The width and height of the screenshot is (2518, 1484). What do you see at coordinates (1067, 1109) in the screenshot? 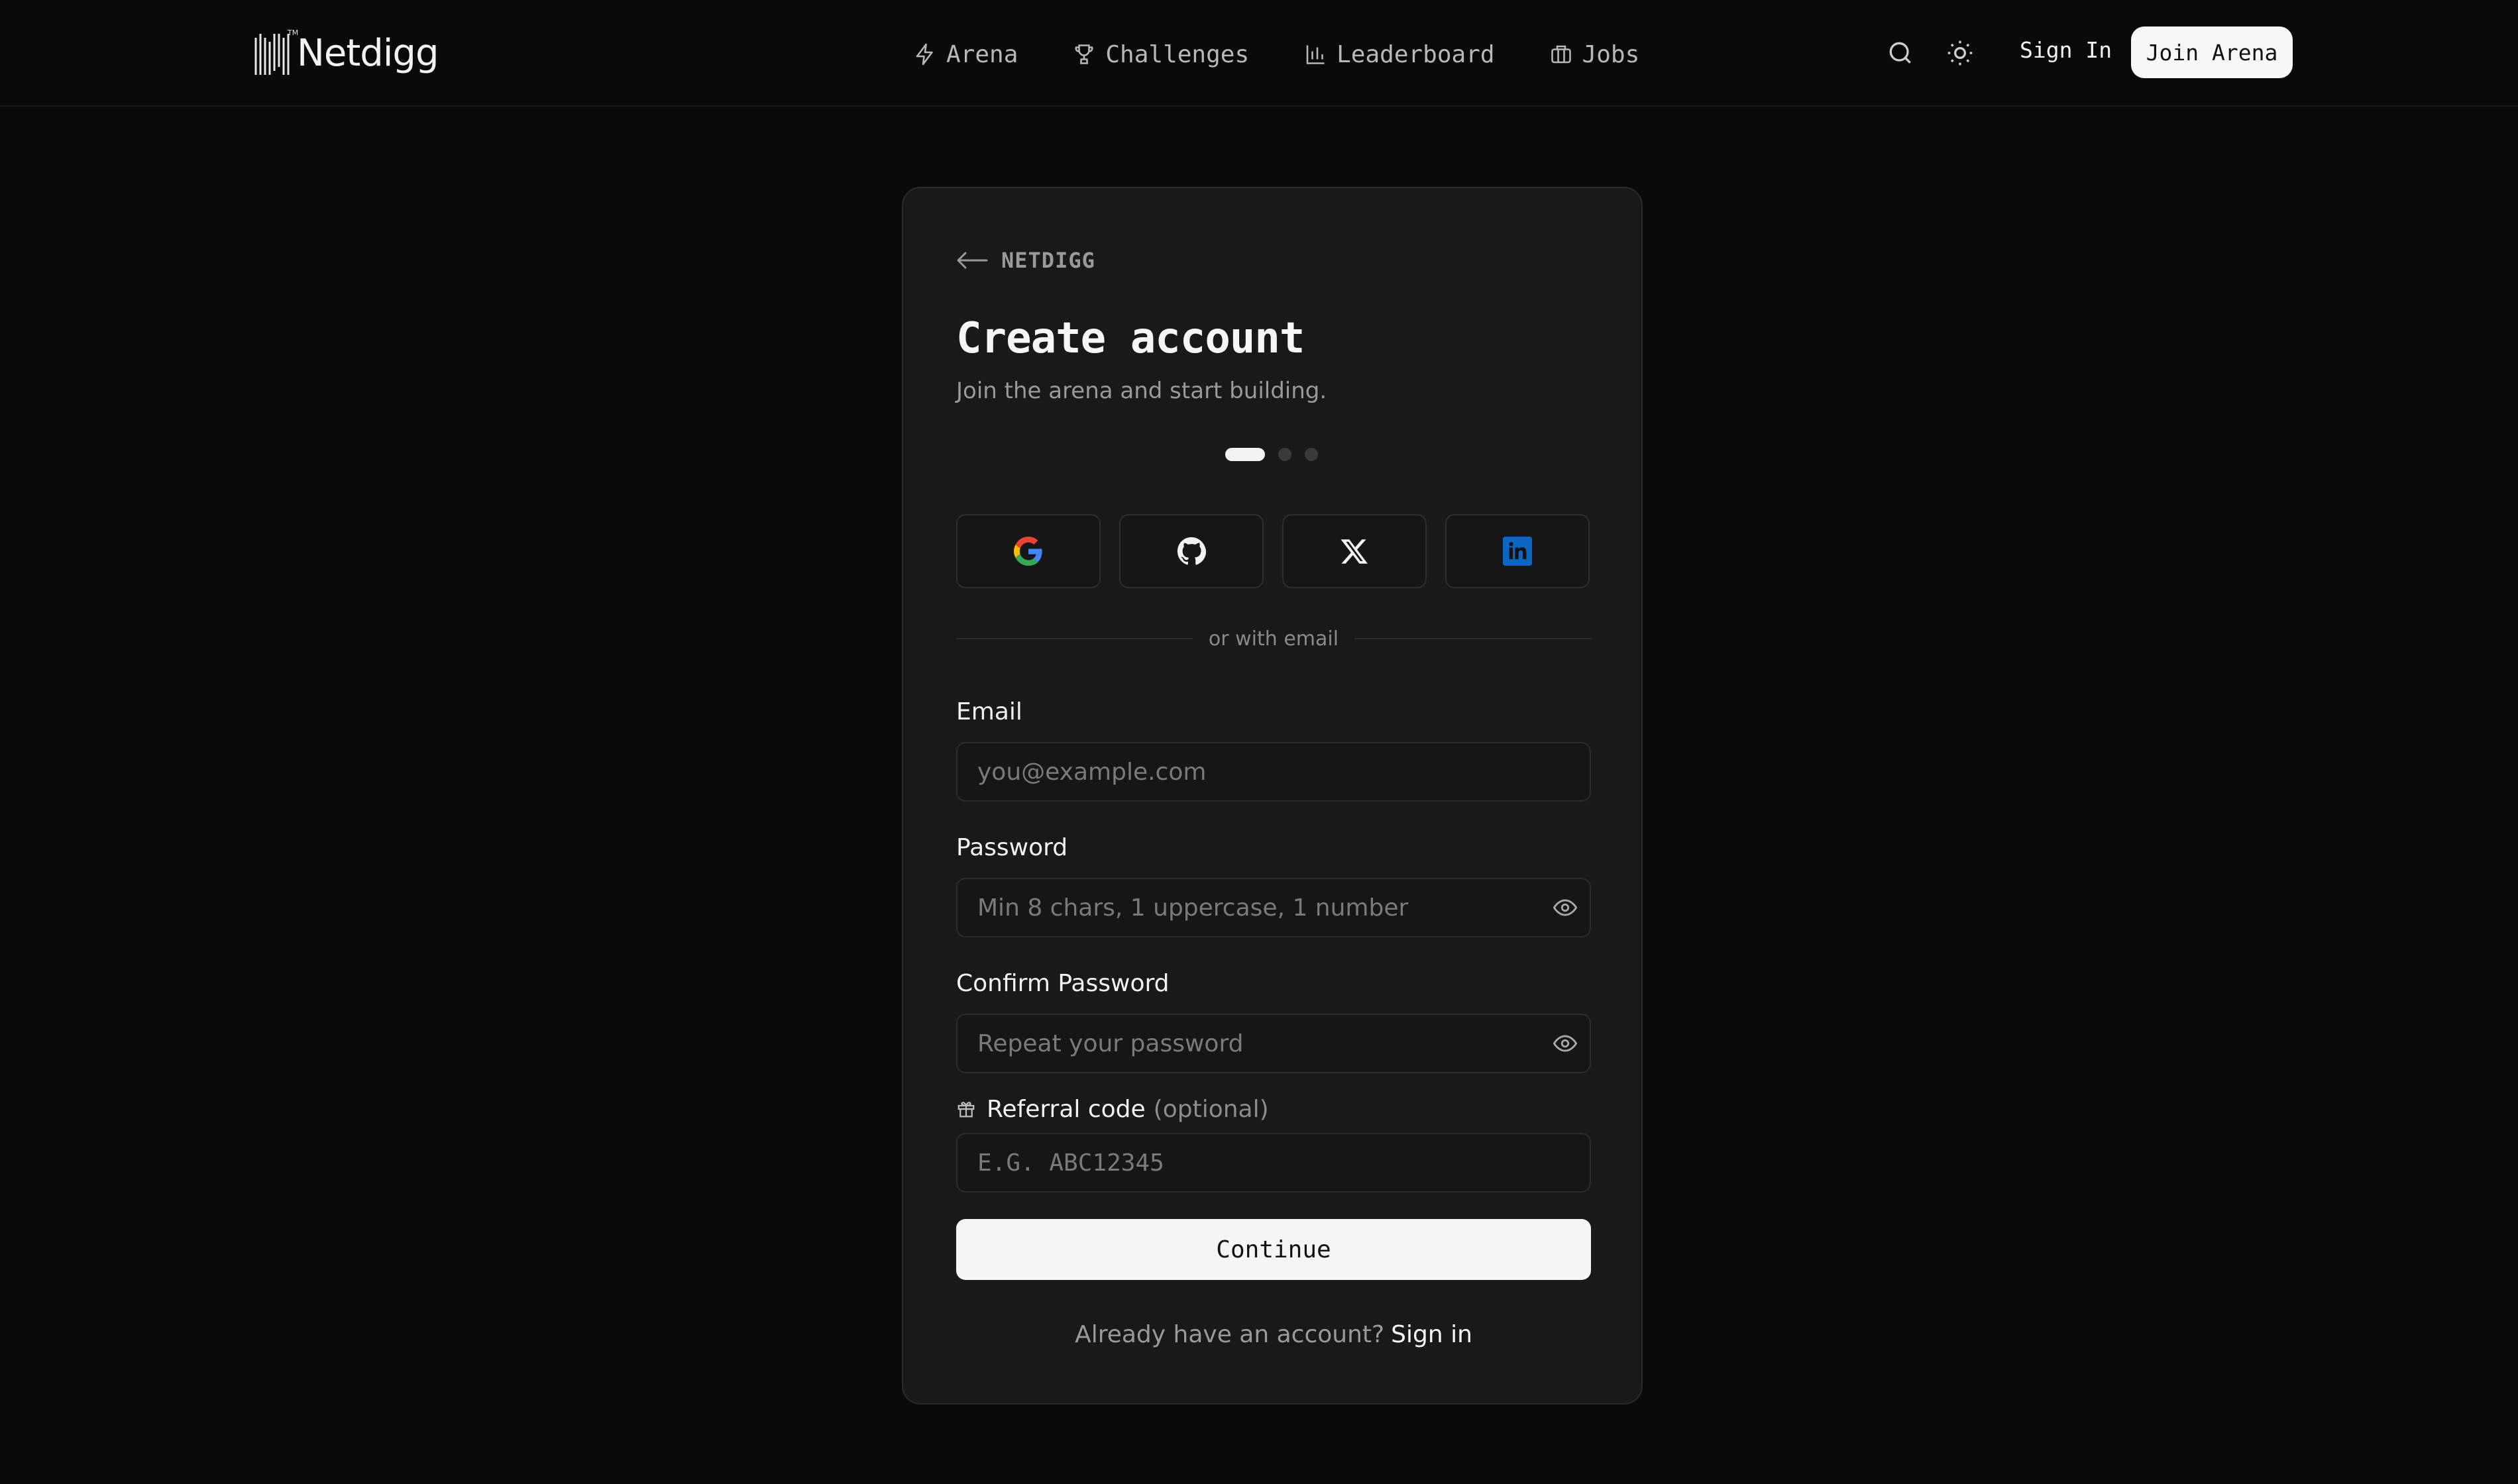
I see `referral-label: Referral code` at bounding box center [1067, 1109].